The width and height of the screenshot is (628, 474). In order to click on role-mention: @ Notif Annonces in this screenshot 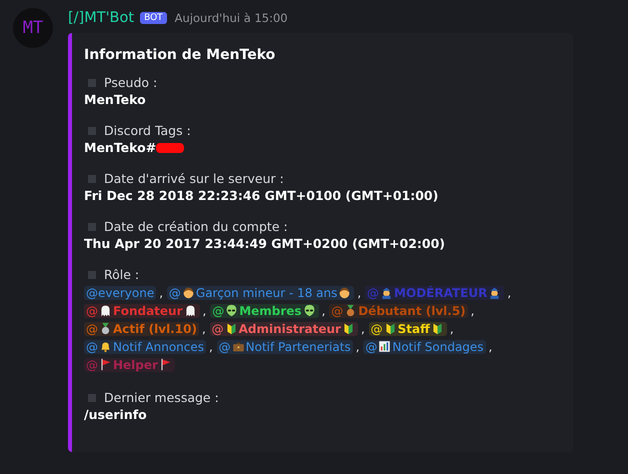, I will do `click(145, 347)`.